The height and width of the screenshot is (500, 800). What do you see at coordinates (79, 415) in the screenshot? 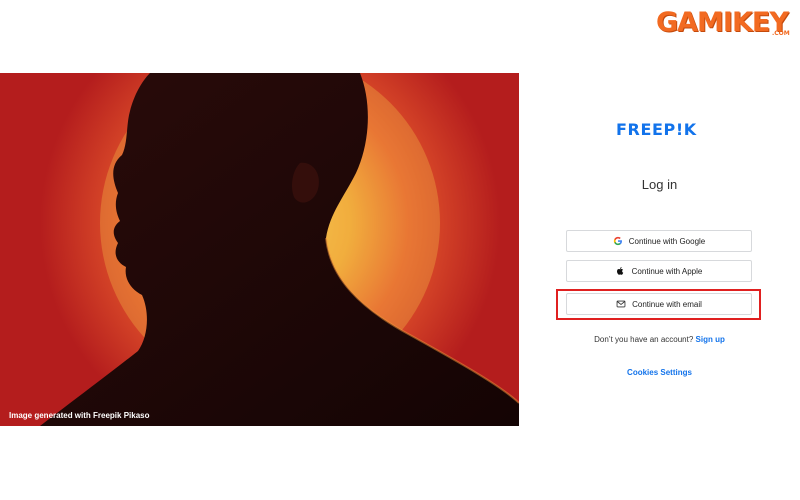
I see `hero-caption: Image generated with Freepik Pikaso` at bounding box center [79, 415].